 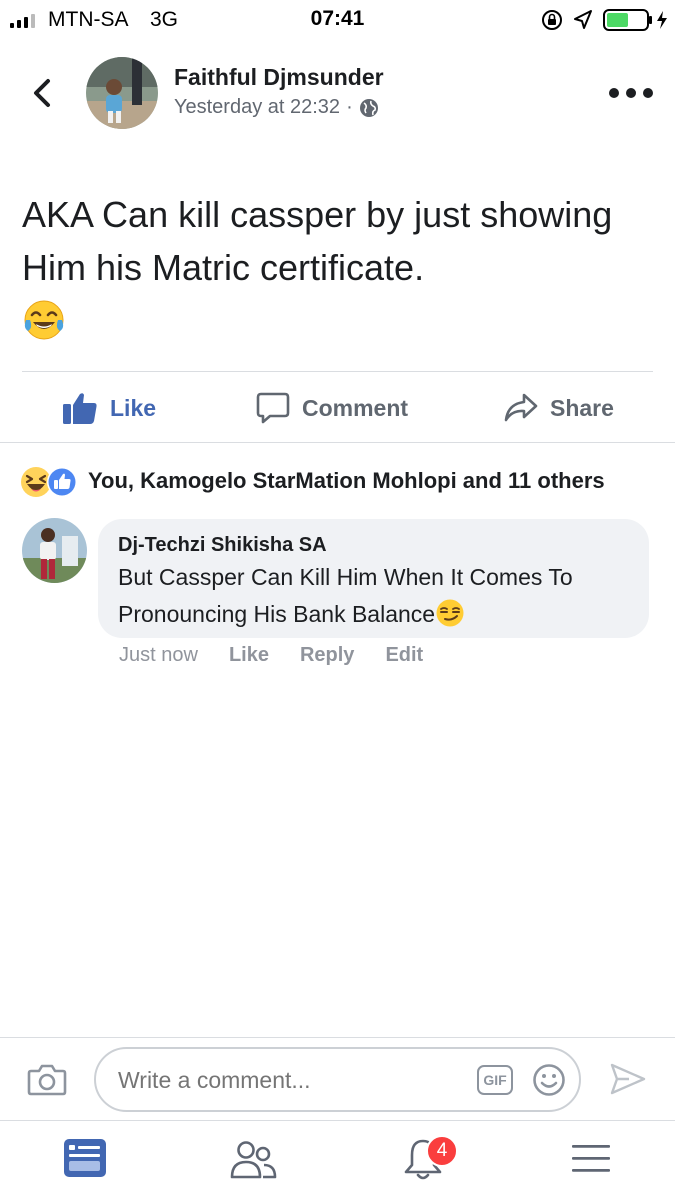 What do you see at coordinates (62, 482) in the screenshot?
I see `like-reaction-icon` at bounding box center [62, 482].